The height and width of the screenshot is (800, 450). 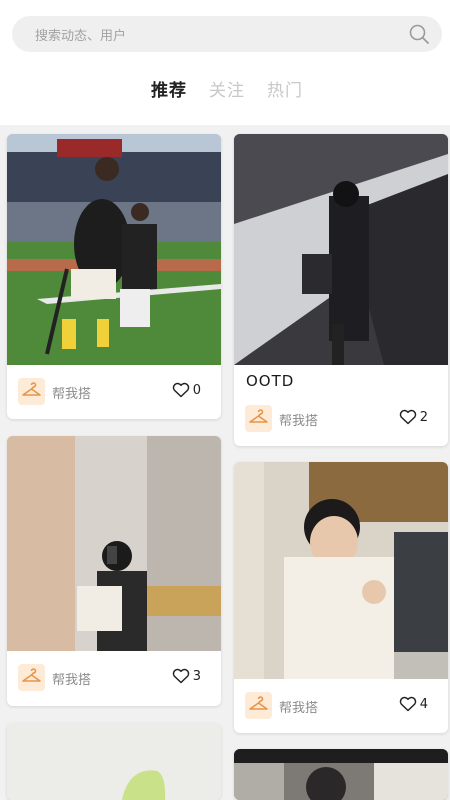 I want to click on card-footer: 帮我搭 2, so click(x=341, y=419).